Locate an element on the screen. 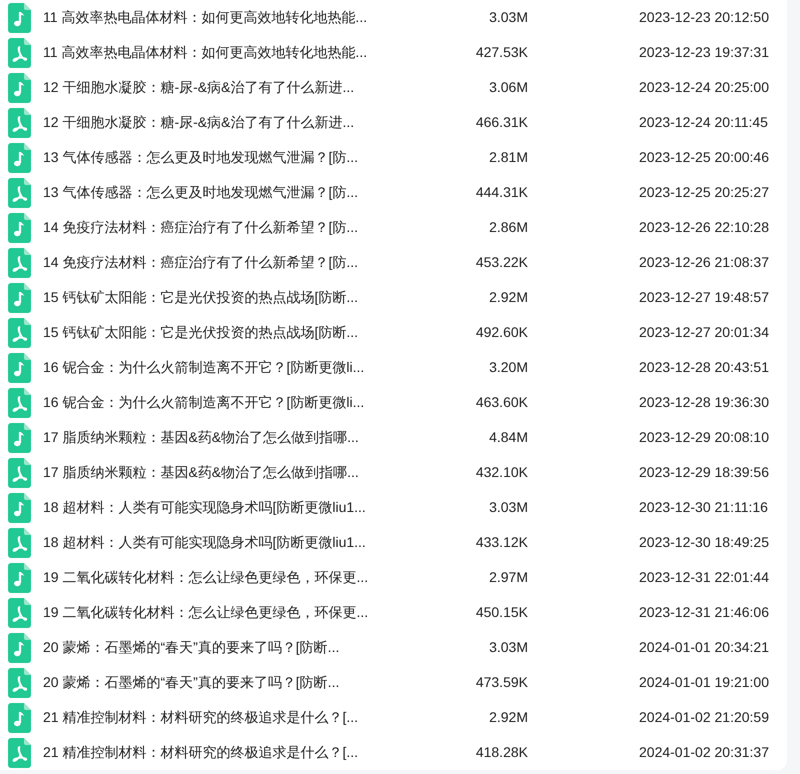  file-date: 2023-12-23 19:37:31 is located at coordinates (704, 52).